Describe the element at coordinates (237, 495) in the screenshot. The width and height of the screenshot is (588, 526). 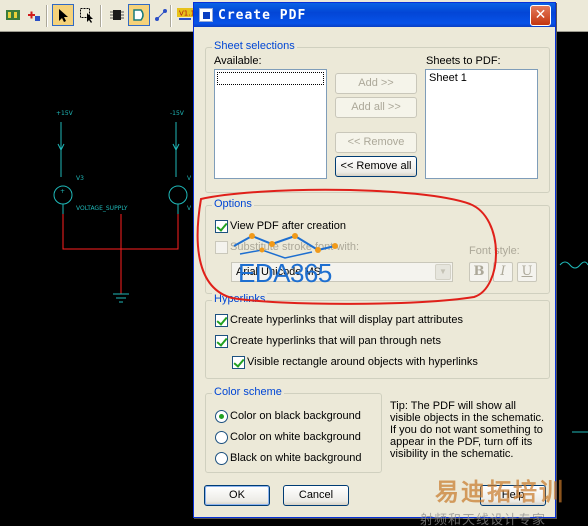
I see `ok-button: OK` at that location.